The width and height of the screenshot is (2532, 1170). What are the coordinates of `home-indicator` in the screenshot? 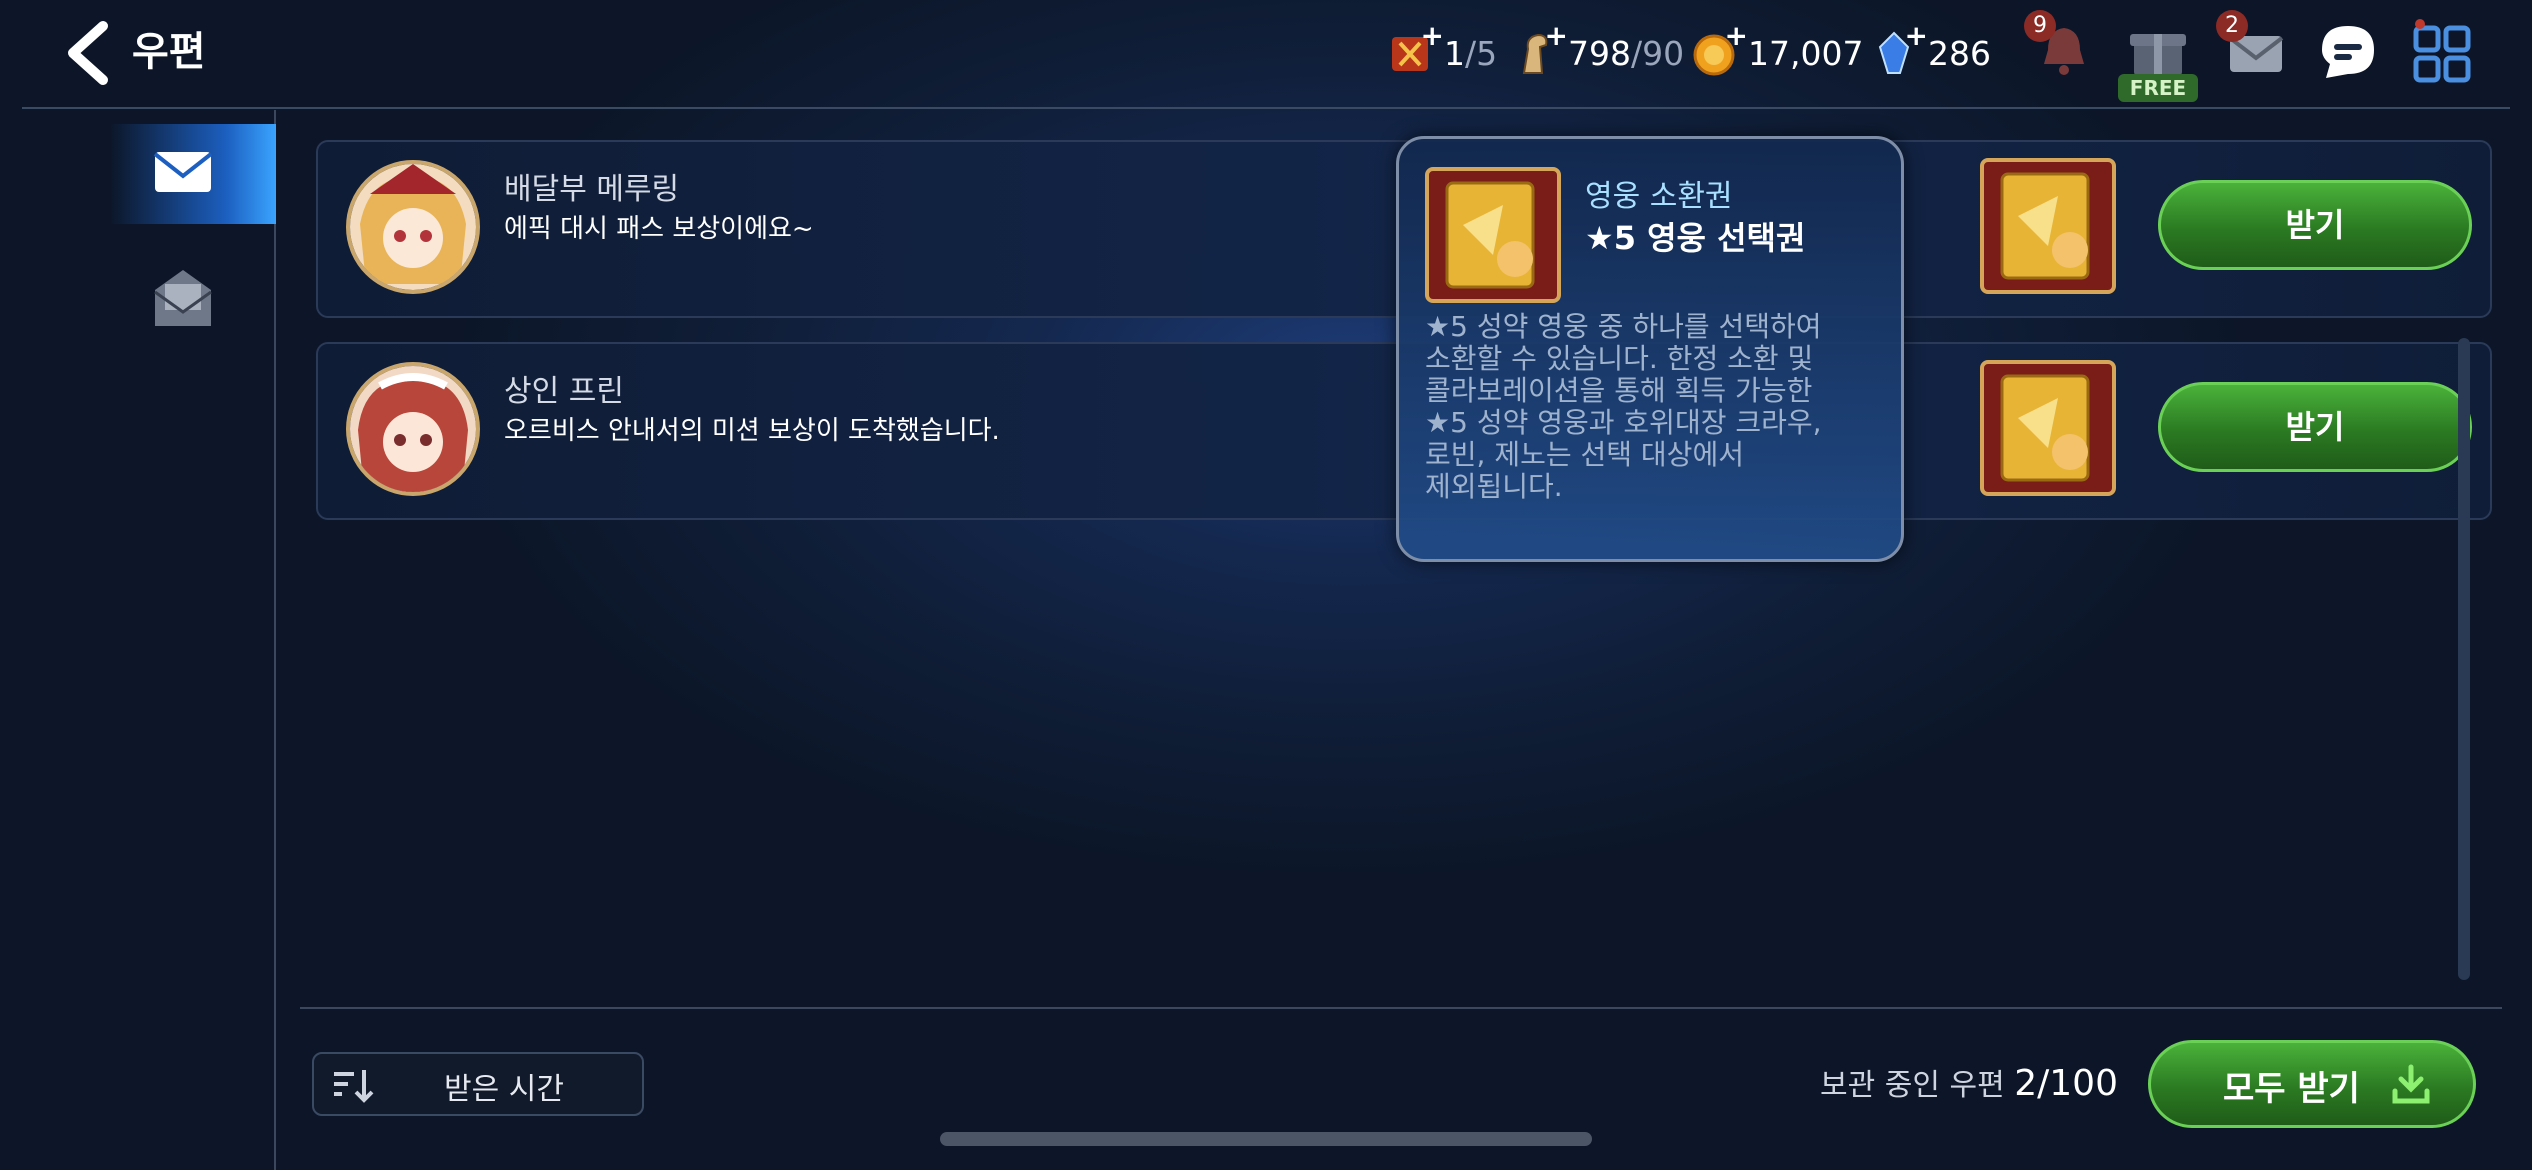 It's located at (1266, 1139).